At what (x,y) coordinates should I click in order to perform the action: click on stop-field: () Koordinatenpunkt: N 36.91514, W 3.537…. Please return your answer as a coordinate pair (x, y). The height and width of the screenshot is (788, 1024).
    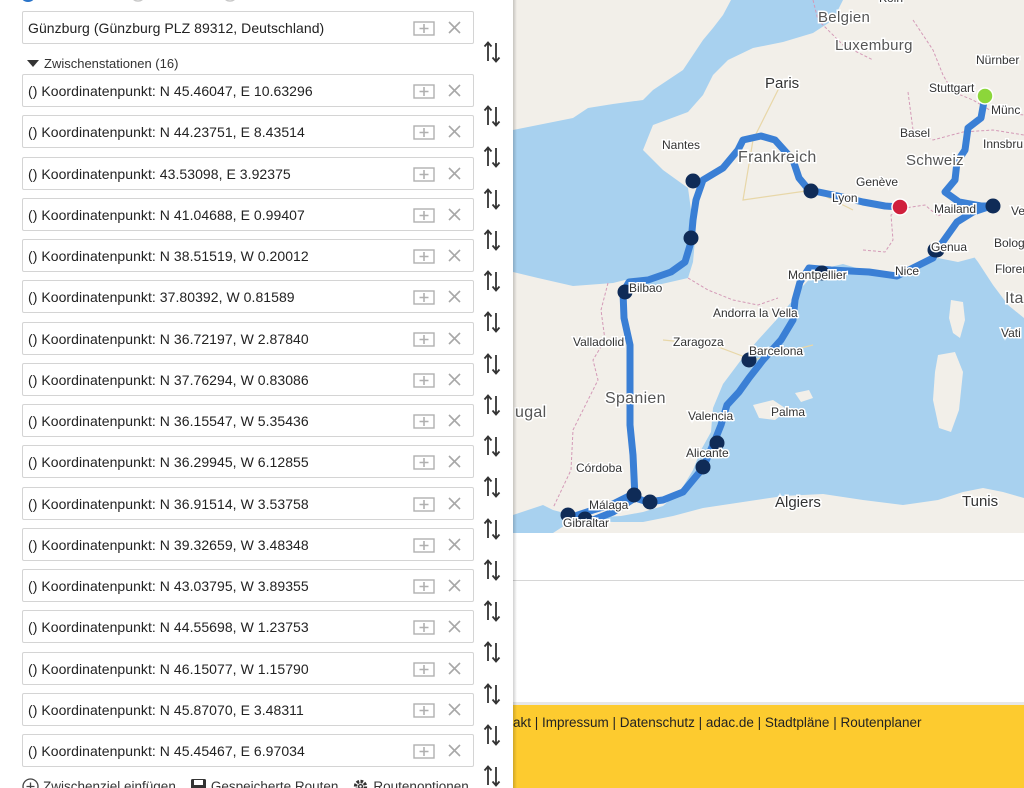
    Looking at the image, I should click on (248, 503).